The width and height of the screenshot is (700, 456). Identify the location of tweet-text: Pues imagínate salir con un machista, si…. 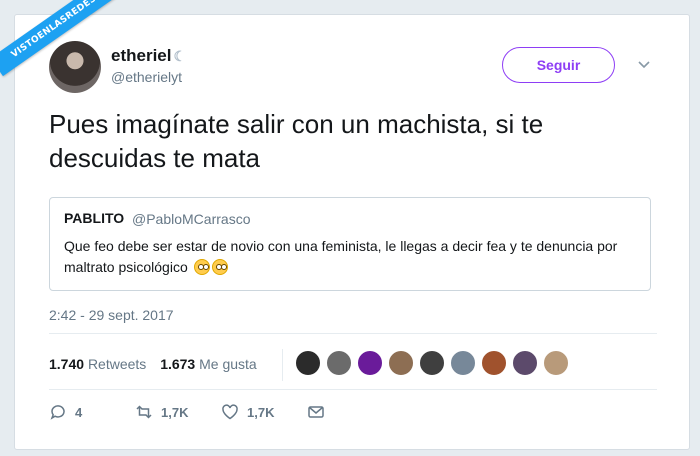
(296, 141).